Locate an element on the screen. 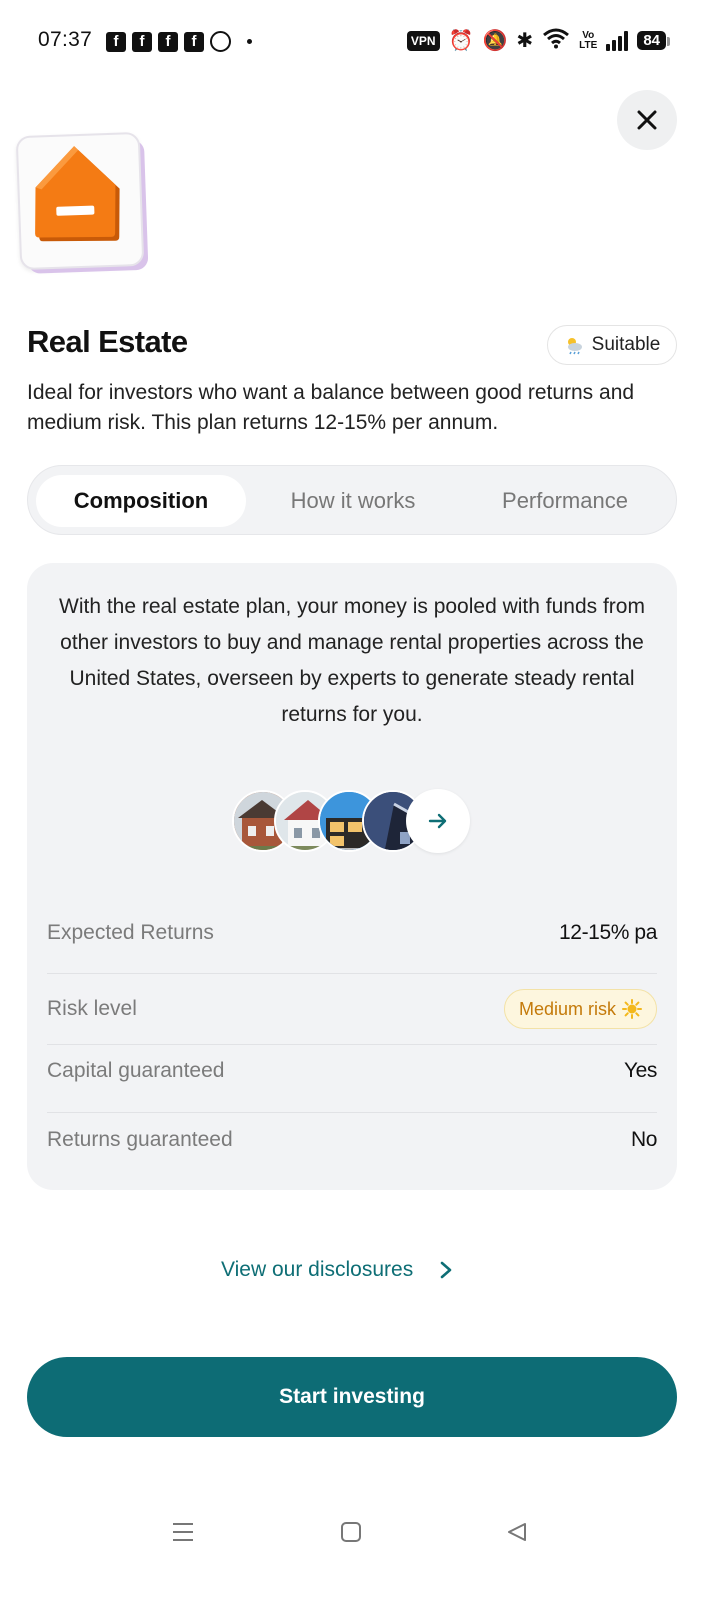 This screenshot has height=1604, width=720. tab-how-it-works: How it works is located at coordinates (353, 501).